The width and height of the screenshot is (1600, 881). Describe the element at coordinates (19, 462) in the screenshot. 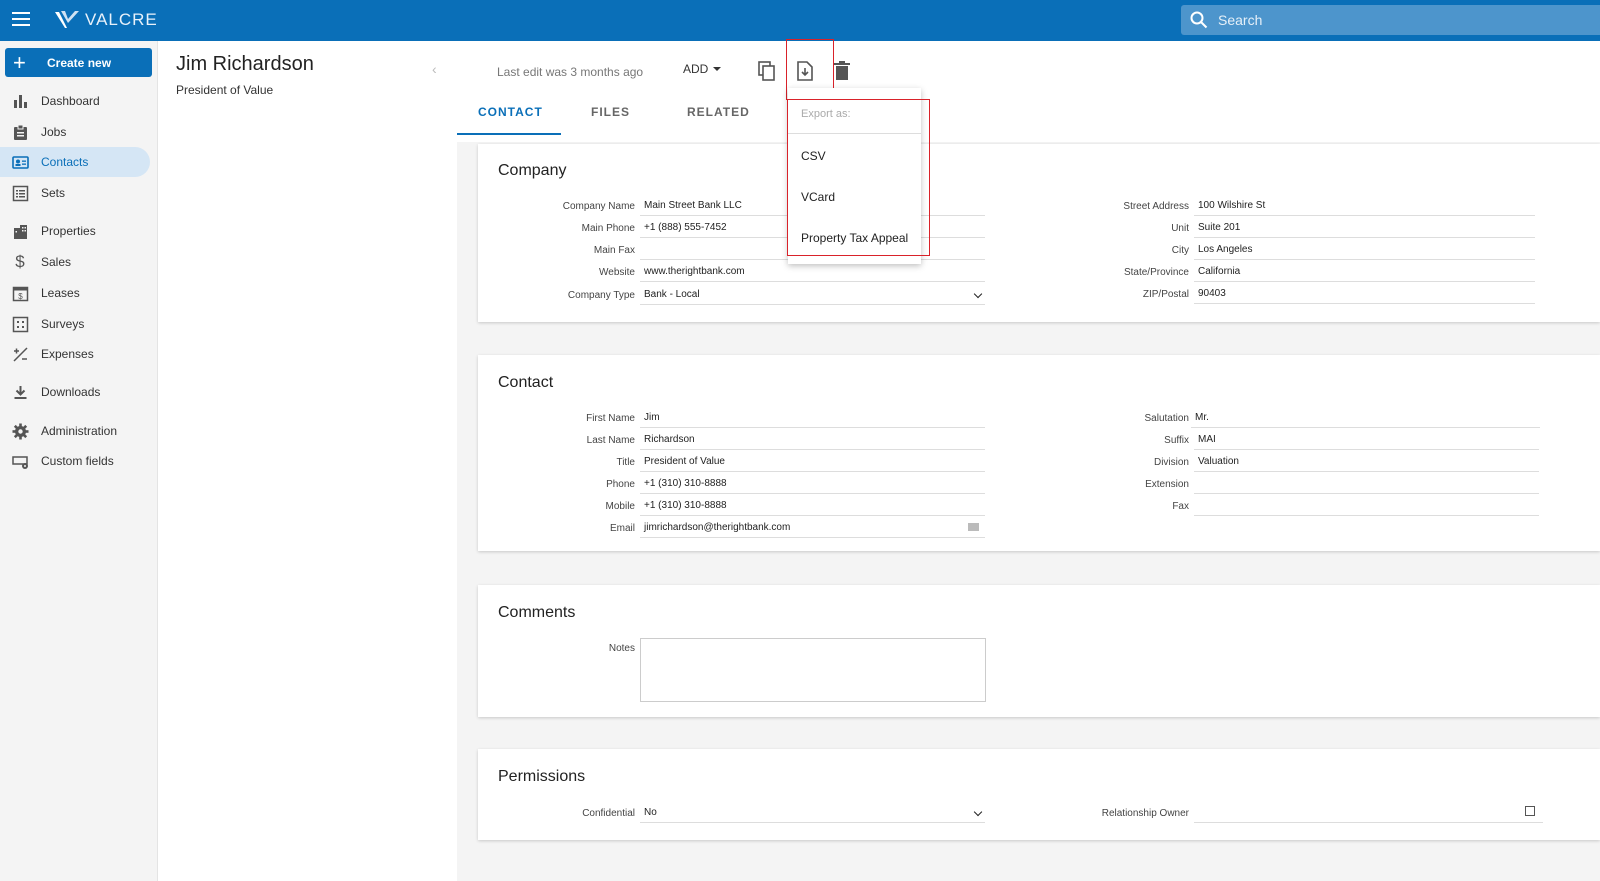

I see `custom-fields-icon` at that location.